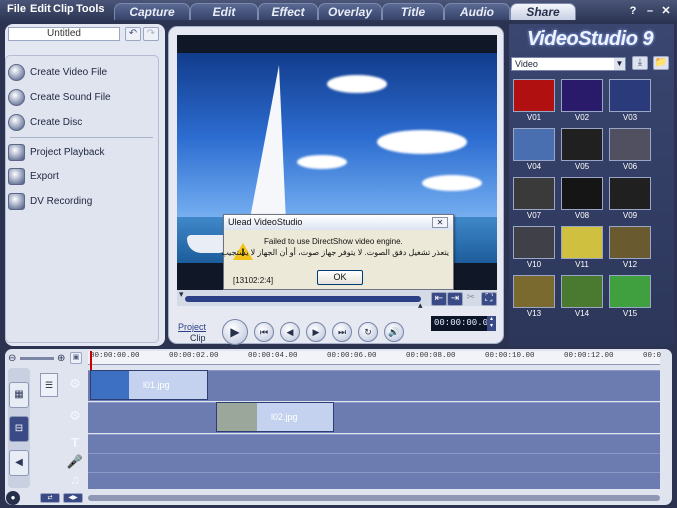 This screenshot has width=677, height=508. Describe the element at coordinates (439, 299) in the screenshot. I see `mark-in-icon: ⇤` at that location.